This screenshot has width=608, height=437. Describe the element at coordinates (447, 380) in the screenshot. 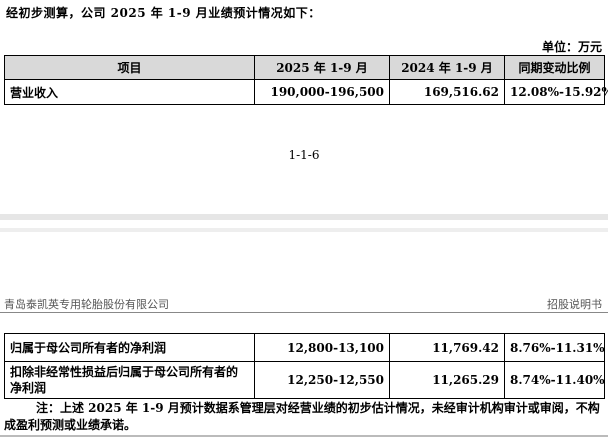

I see `cell-2024: 11,265.29` at that location.